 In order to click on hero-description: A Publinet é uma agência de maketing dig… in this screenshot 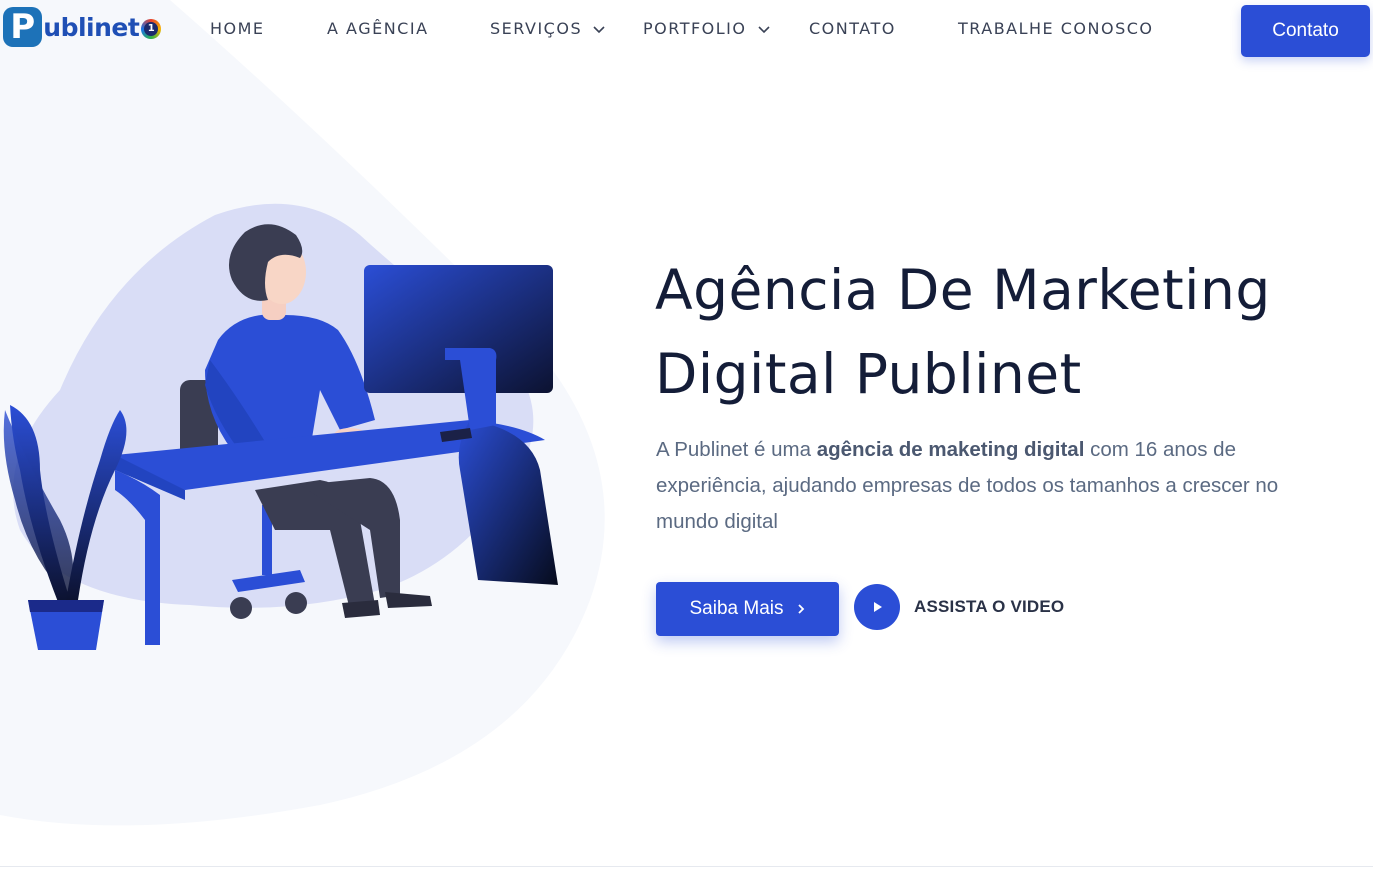, I will do `click(1001, 486)`.